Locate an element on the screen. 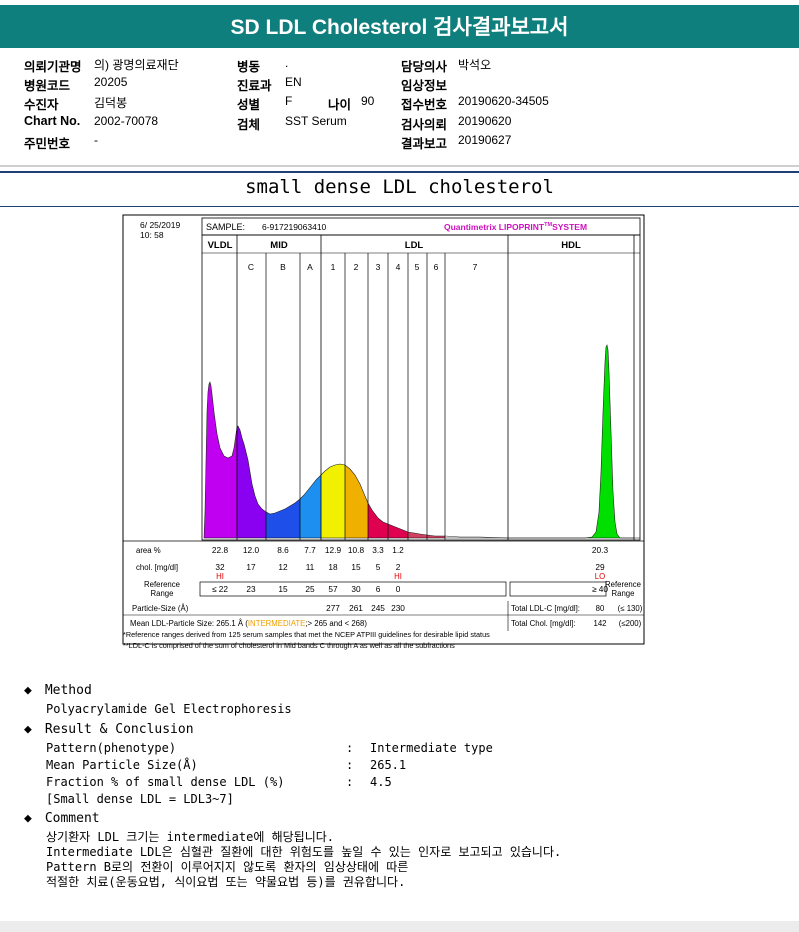 The height and width of the screenshot is (932, 799). particle-value: 277 is located at coordinates (333, 608).